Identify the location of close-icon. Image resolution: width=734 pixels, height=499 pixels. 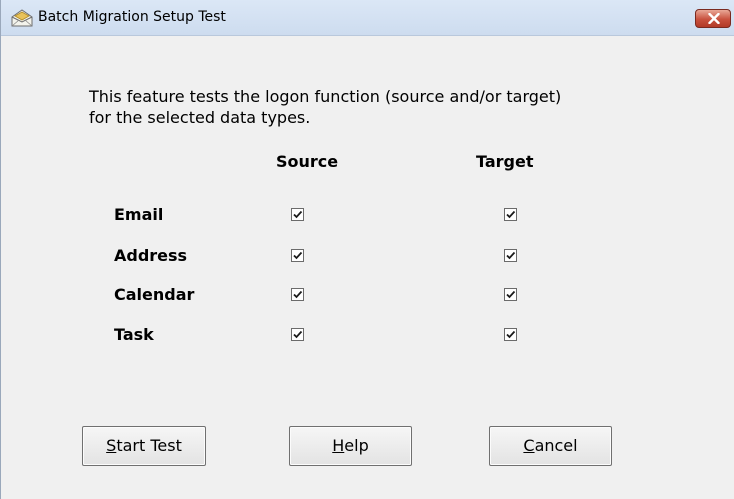
(714, 18).